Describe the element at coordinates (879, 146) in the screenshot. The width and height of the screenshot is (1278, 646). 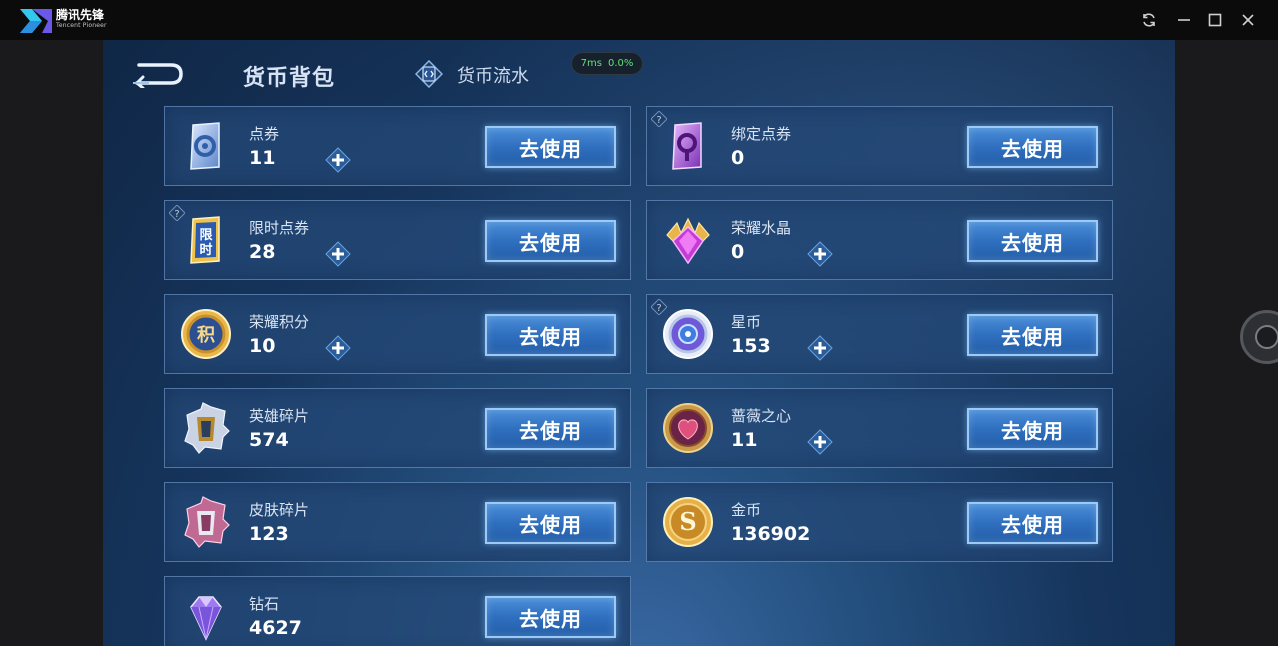
I see `currency-card-bound-voucher: ? 绑定点券 0 去使用` at that location.